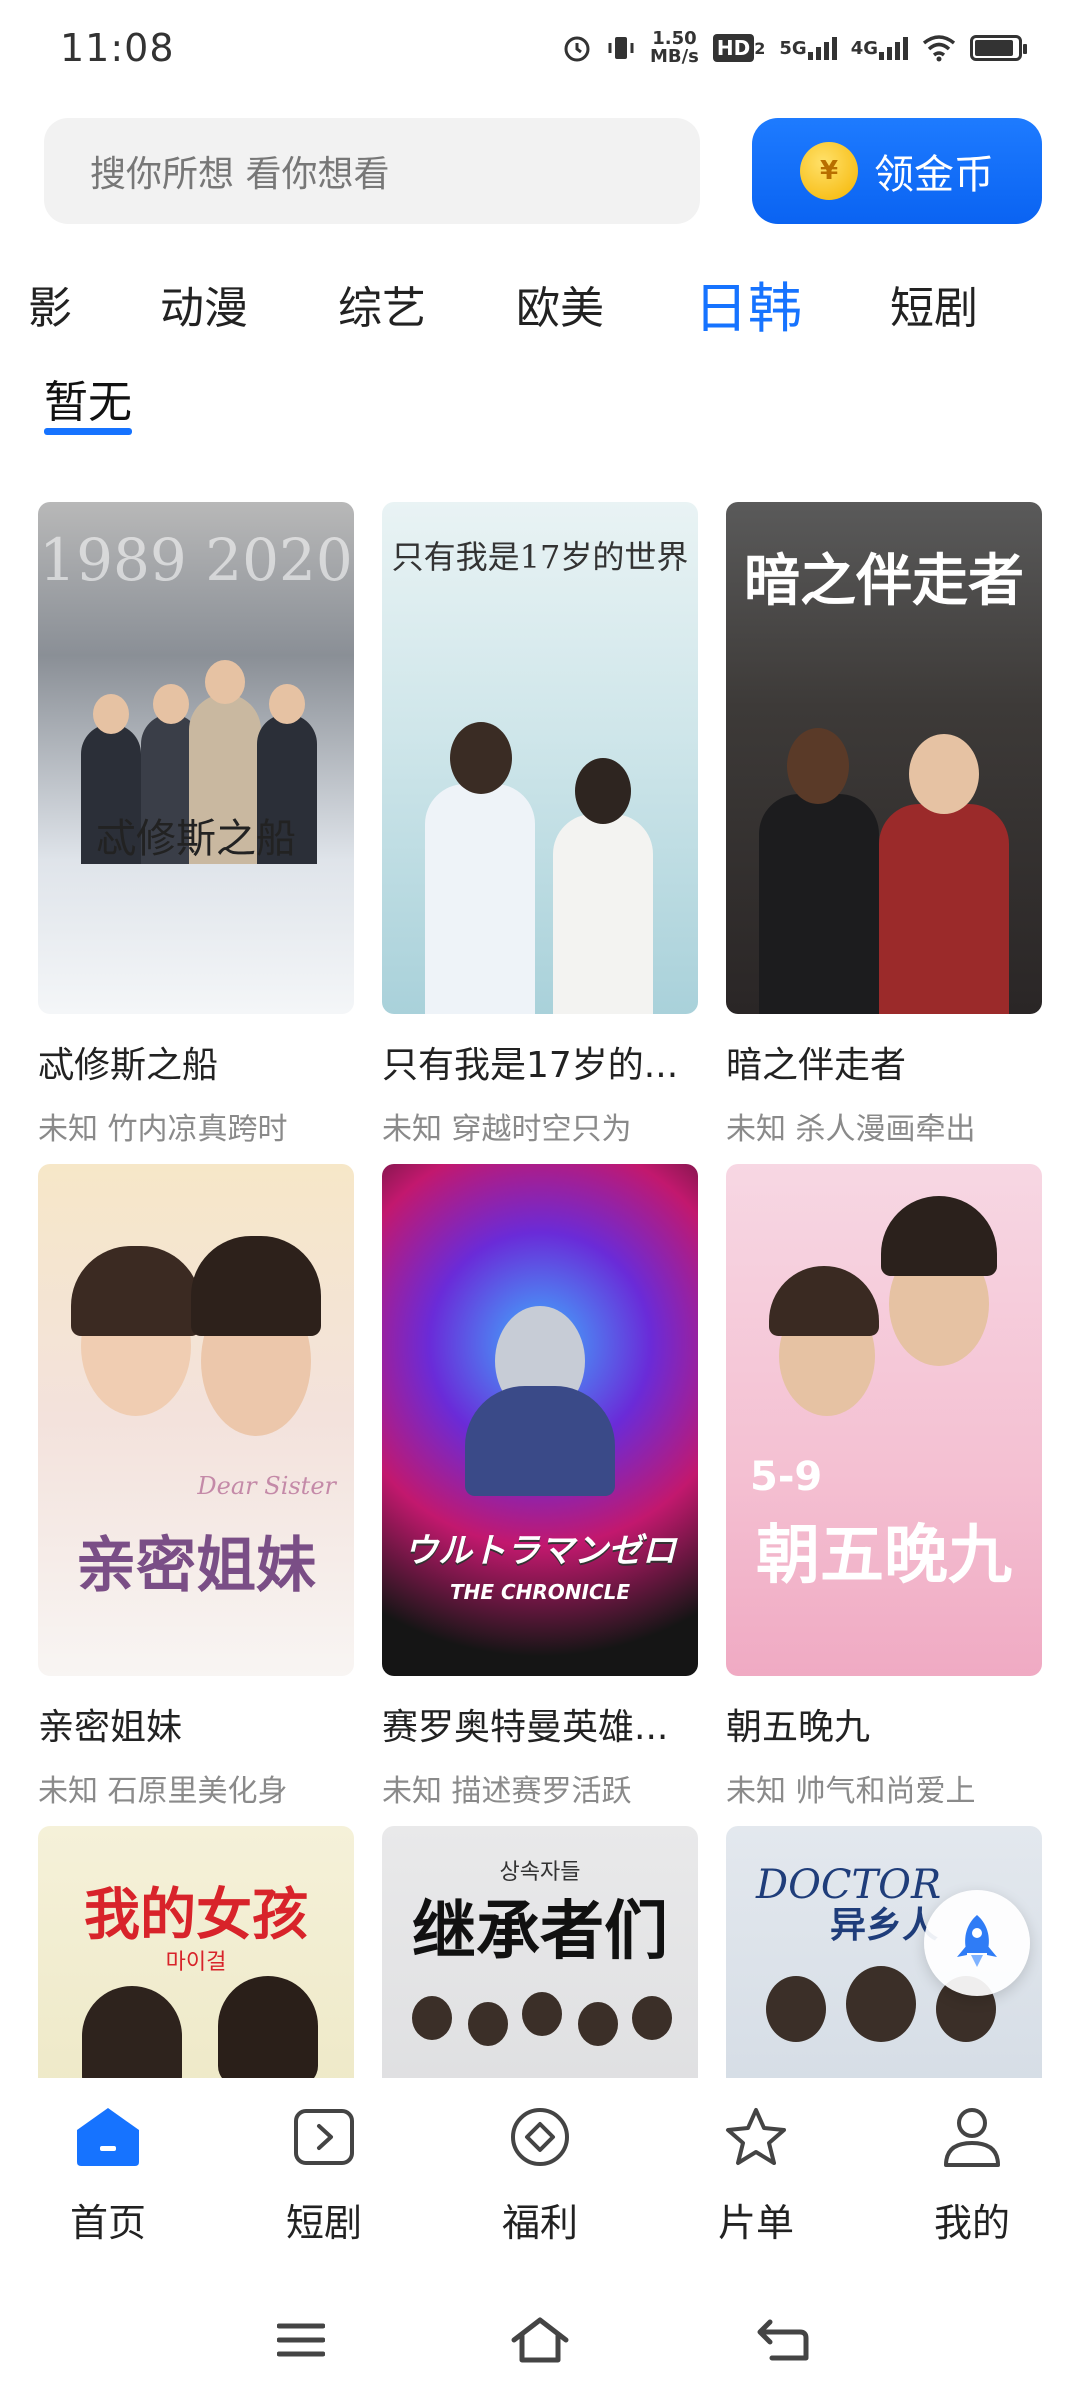  What do you see at coordinates (507, 1791) in the screenshot?
I see `card-subtitle: 未知 描述赛罗活跃` at bounding box center [507, 1791].